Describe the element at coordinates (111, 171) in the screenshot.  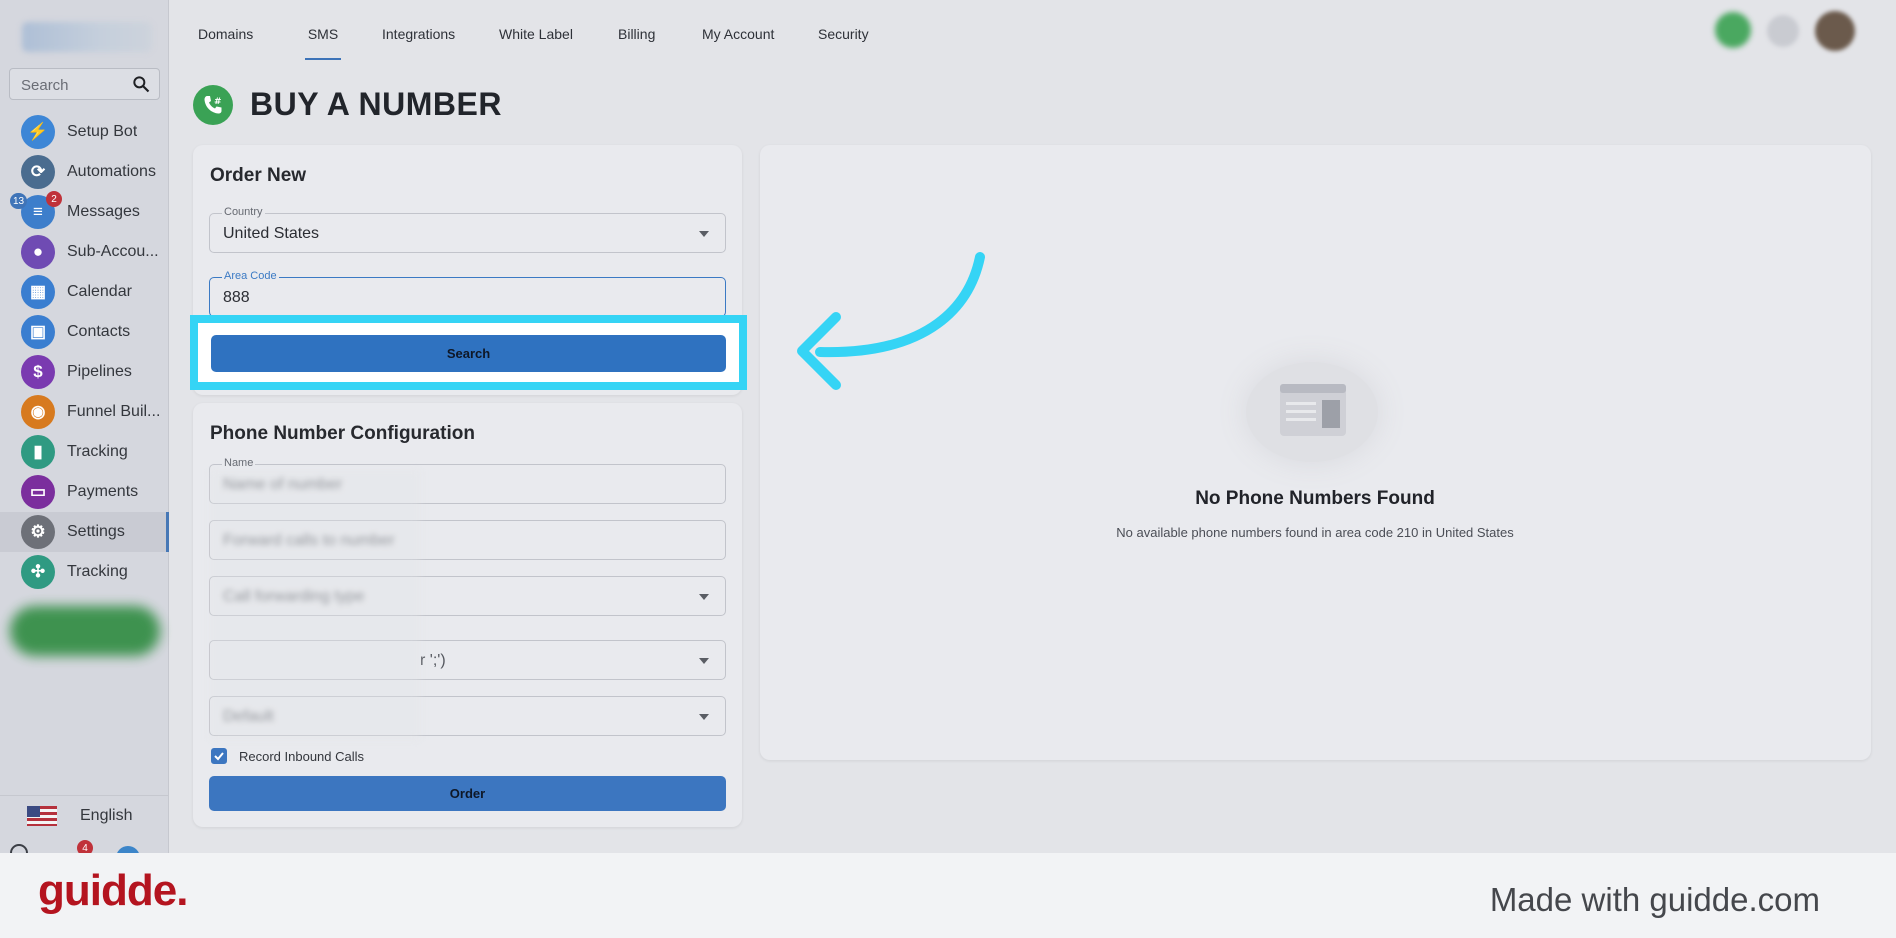
I see `sidebar-item-label: Automations` at that location.